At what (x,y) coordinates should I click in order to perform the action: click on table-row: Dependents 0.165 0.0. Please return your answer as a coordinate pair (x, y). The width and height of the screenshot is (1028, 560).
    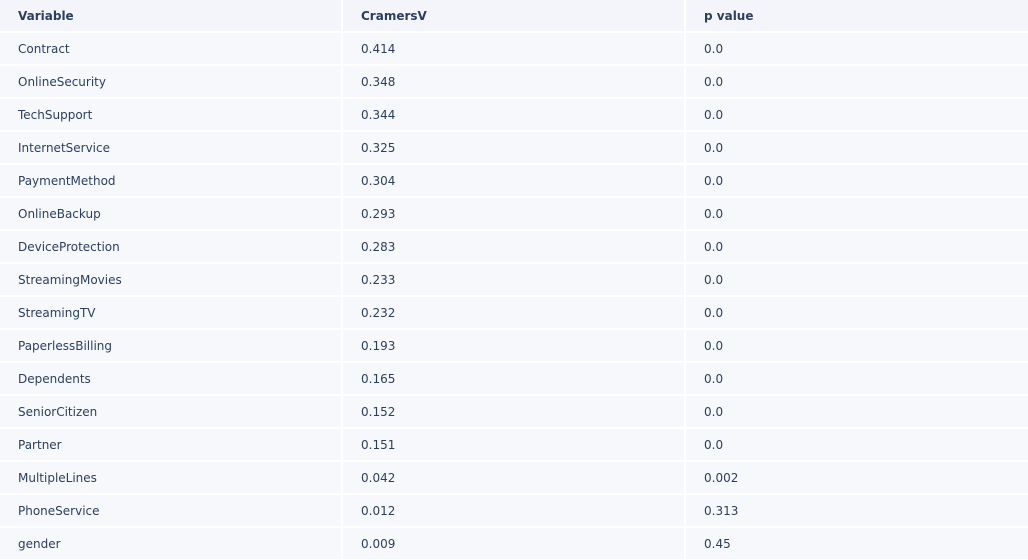
    Looking at the image, I should click on (514, 378).